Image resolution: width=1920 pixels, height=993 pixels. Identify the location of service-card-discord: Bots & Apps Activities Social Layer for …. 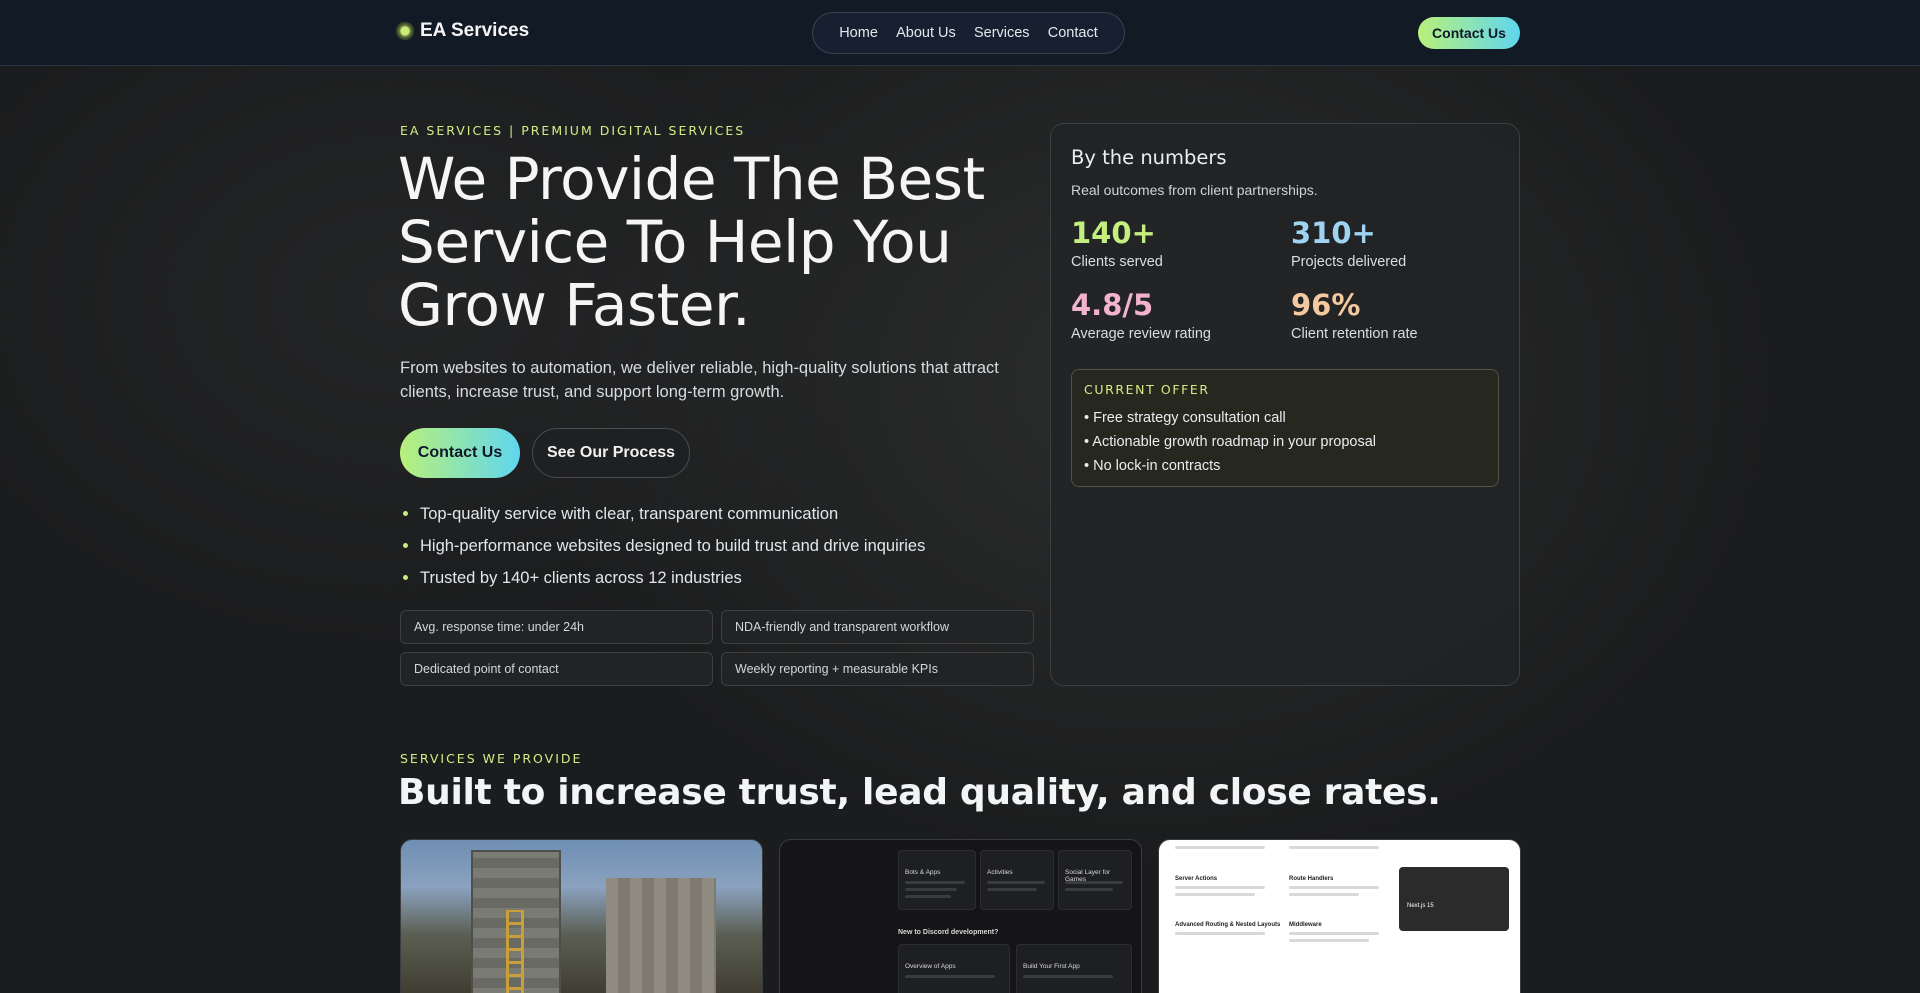
(960, 916).